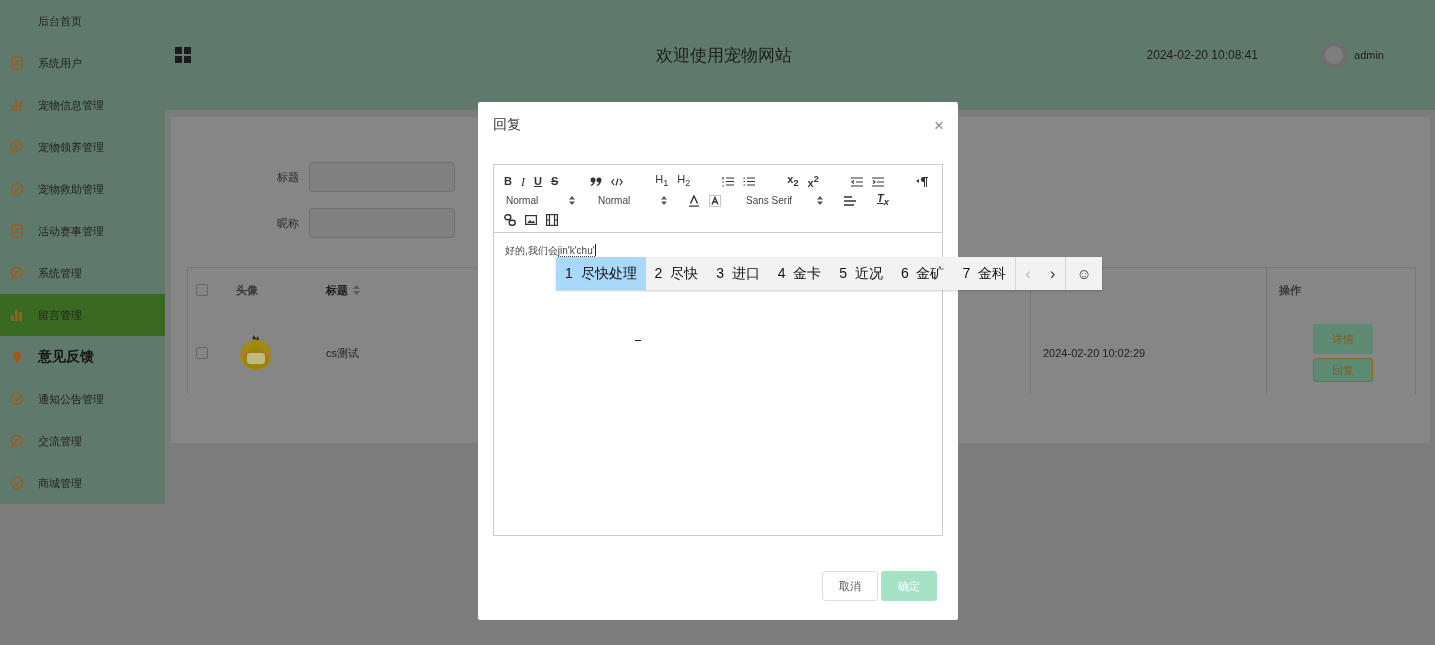  What do you see at coordinates (287, 177) in the screenshot?
I see `field-label: 标题` at bounding box center [287, 177].